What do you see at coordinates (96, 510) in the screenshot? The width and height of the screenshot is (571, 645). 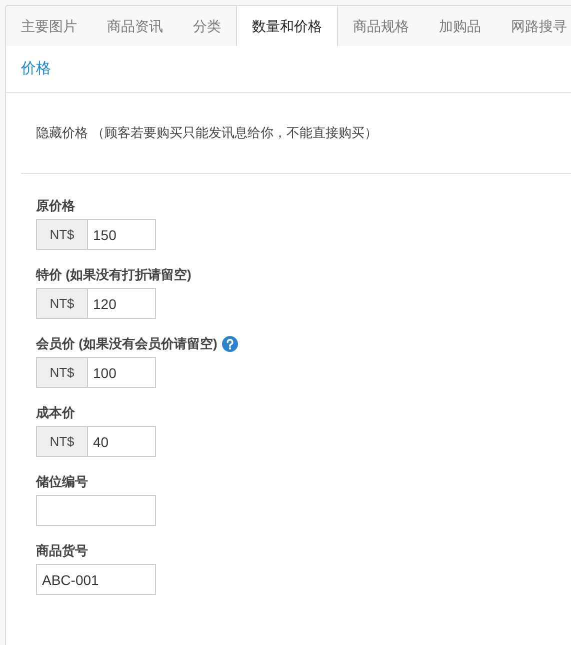 I see `input-field` at bounding box center [96, 510].